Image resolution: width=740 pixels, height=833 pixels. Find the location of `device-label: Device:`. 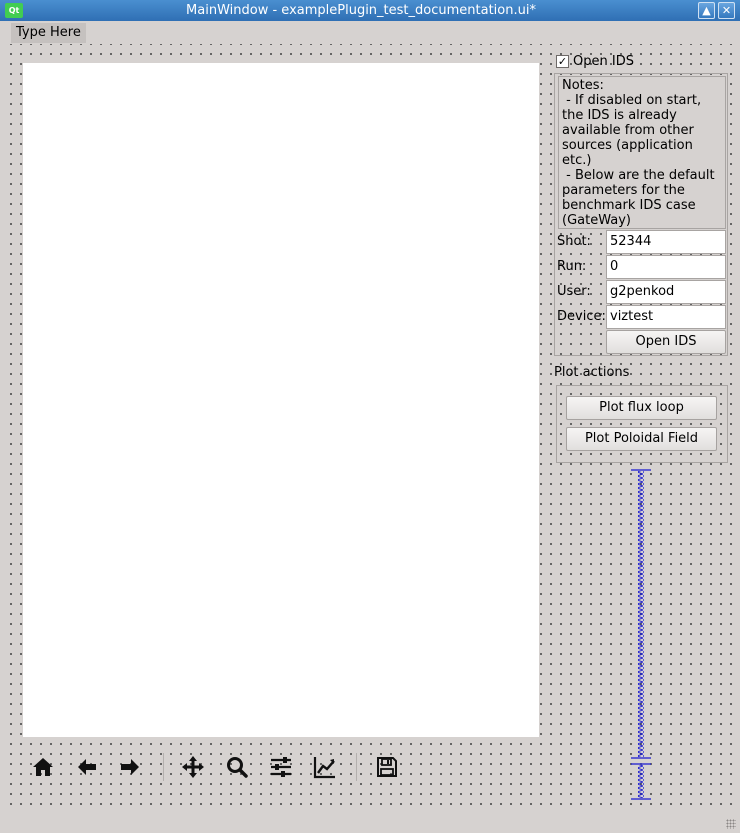

device-label: Device: is located at coordinates (581, 316).